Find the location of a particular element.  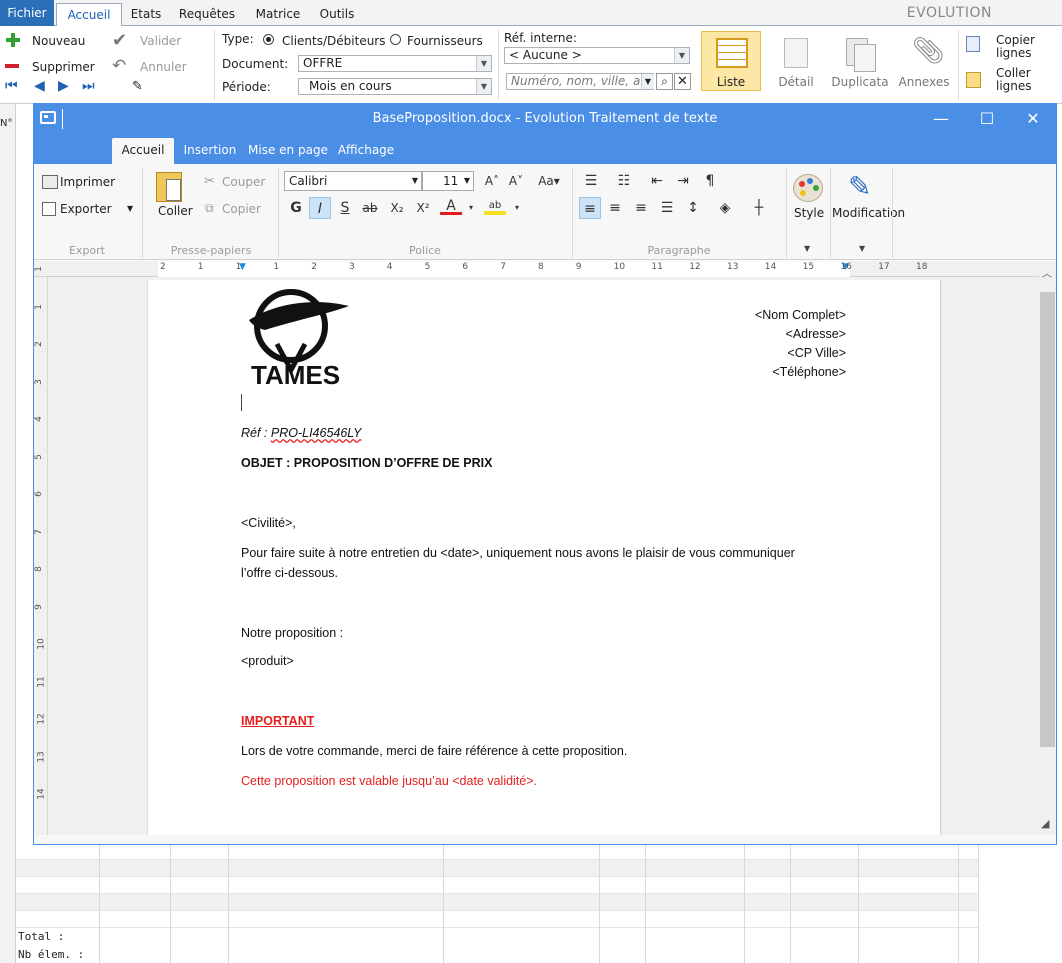

couper-button: Couper is located at coordinates (243, 182).